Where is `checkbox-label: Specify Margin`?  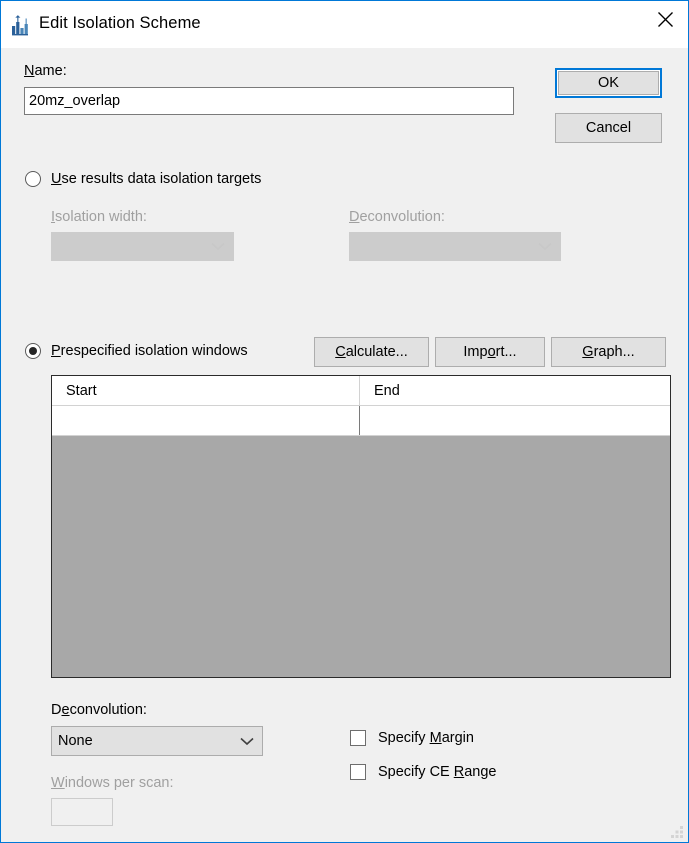
checkbox-label: Specify Margin is located at coordinates (426, 738).